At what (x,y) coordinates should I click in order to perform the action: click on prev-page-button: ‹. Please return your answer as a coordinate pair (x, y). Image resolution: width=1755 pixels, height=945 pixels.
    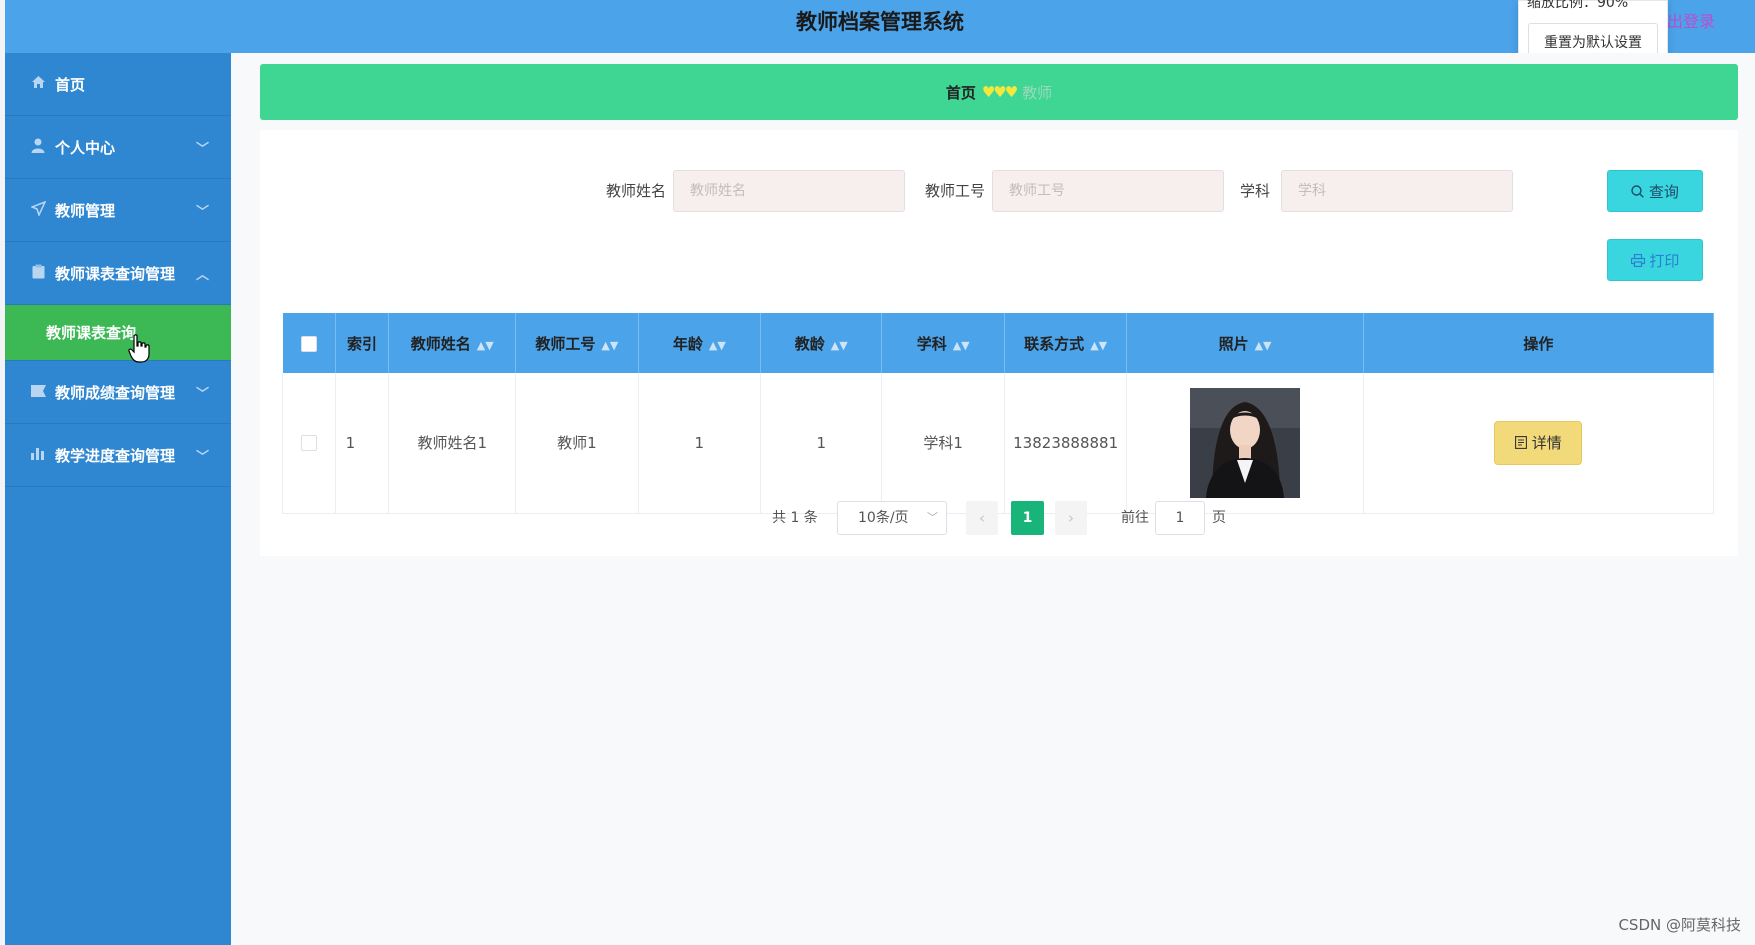
    Looking at the image, I should click on (982, 518).